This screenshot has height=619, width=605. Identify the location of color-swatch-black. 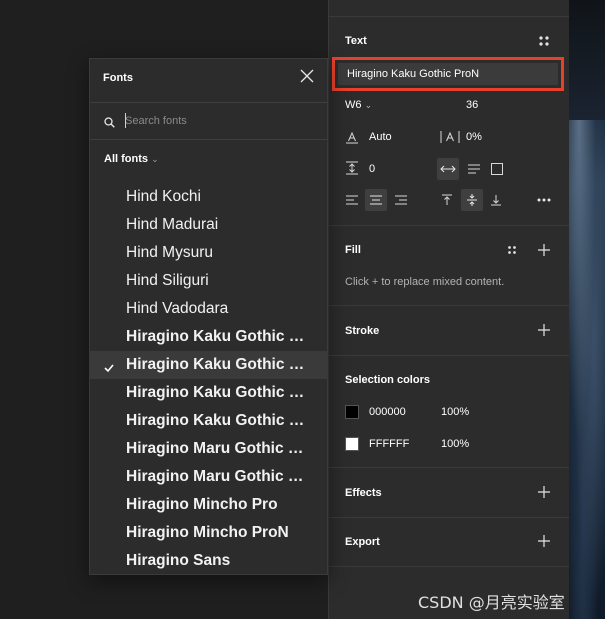
(352, 412).